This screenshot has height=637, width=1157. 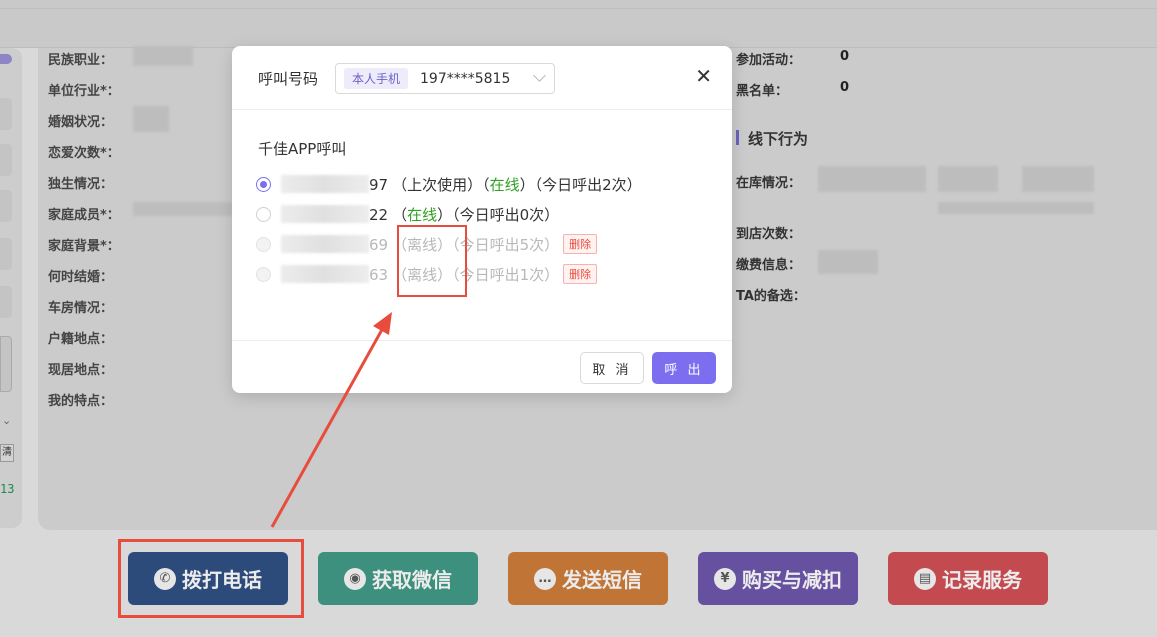 What do you see at coordinates (769, 234) in the screenshot?
I see `visits-label: 到店次数：` at bounding box center [769, 234].